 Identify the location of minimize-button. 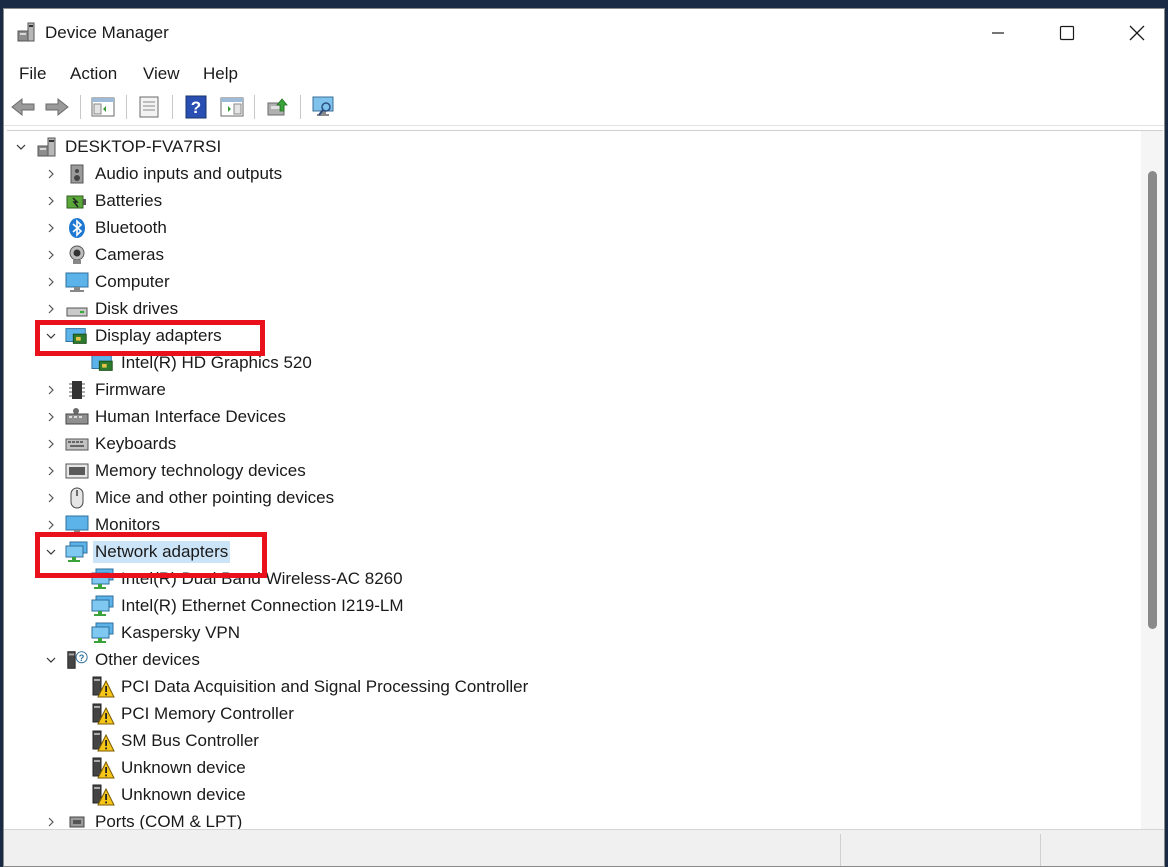
(998, 33).